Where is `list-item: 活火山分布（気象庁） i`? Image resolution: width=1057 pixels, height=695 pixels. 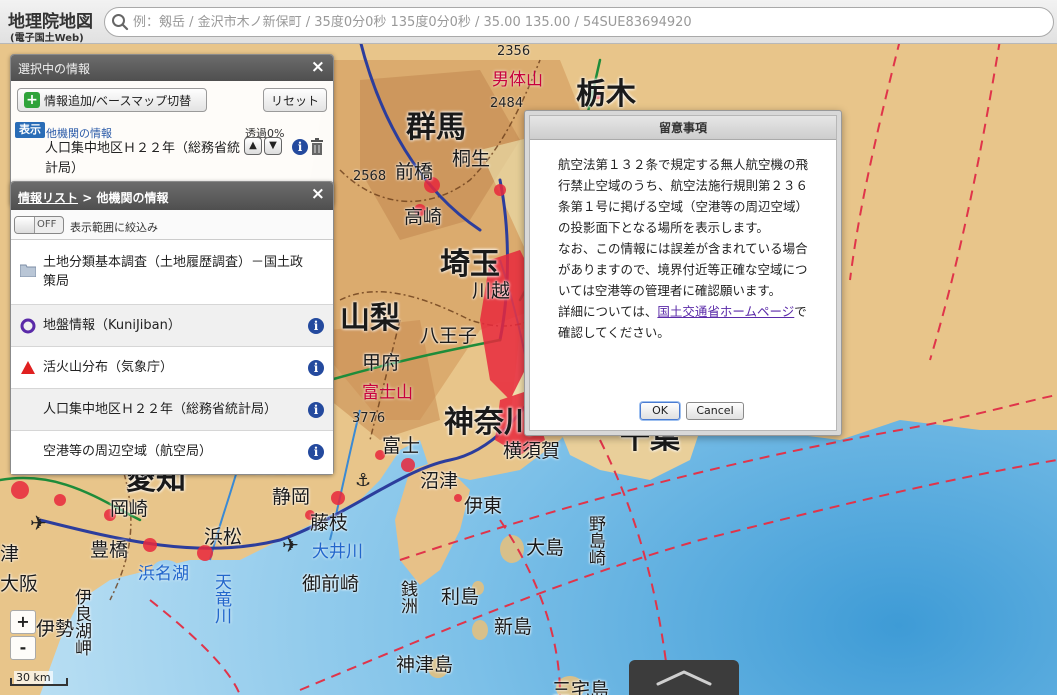
list-item: 活火山分布（気象庁） i is located at coordinates (172, 368).